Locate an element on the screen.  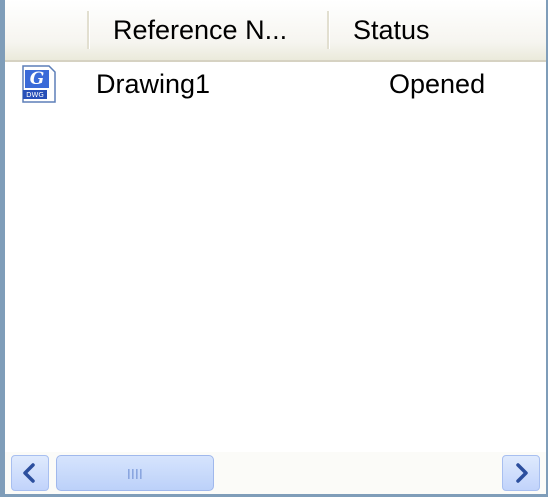
horizontal-scrollbar is located at coordinates (275, 473).